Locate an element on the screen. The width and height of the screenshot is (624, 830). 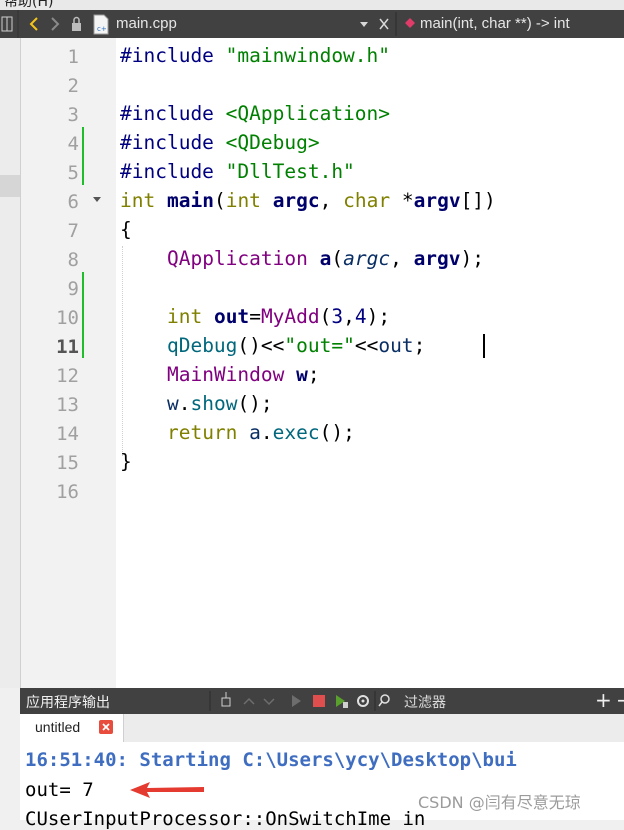
remove-pane-button: − is located at coordinates (620, 700).